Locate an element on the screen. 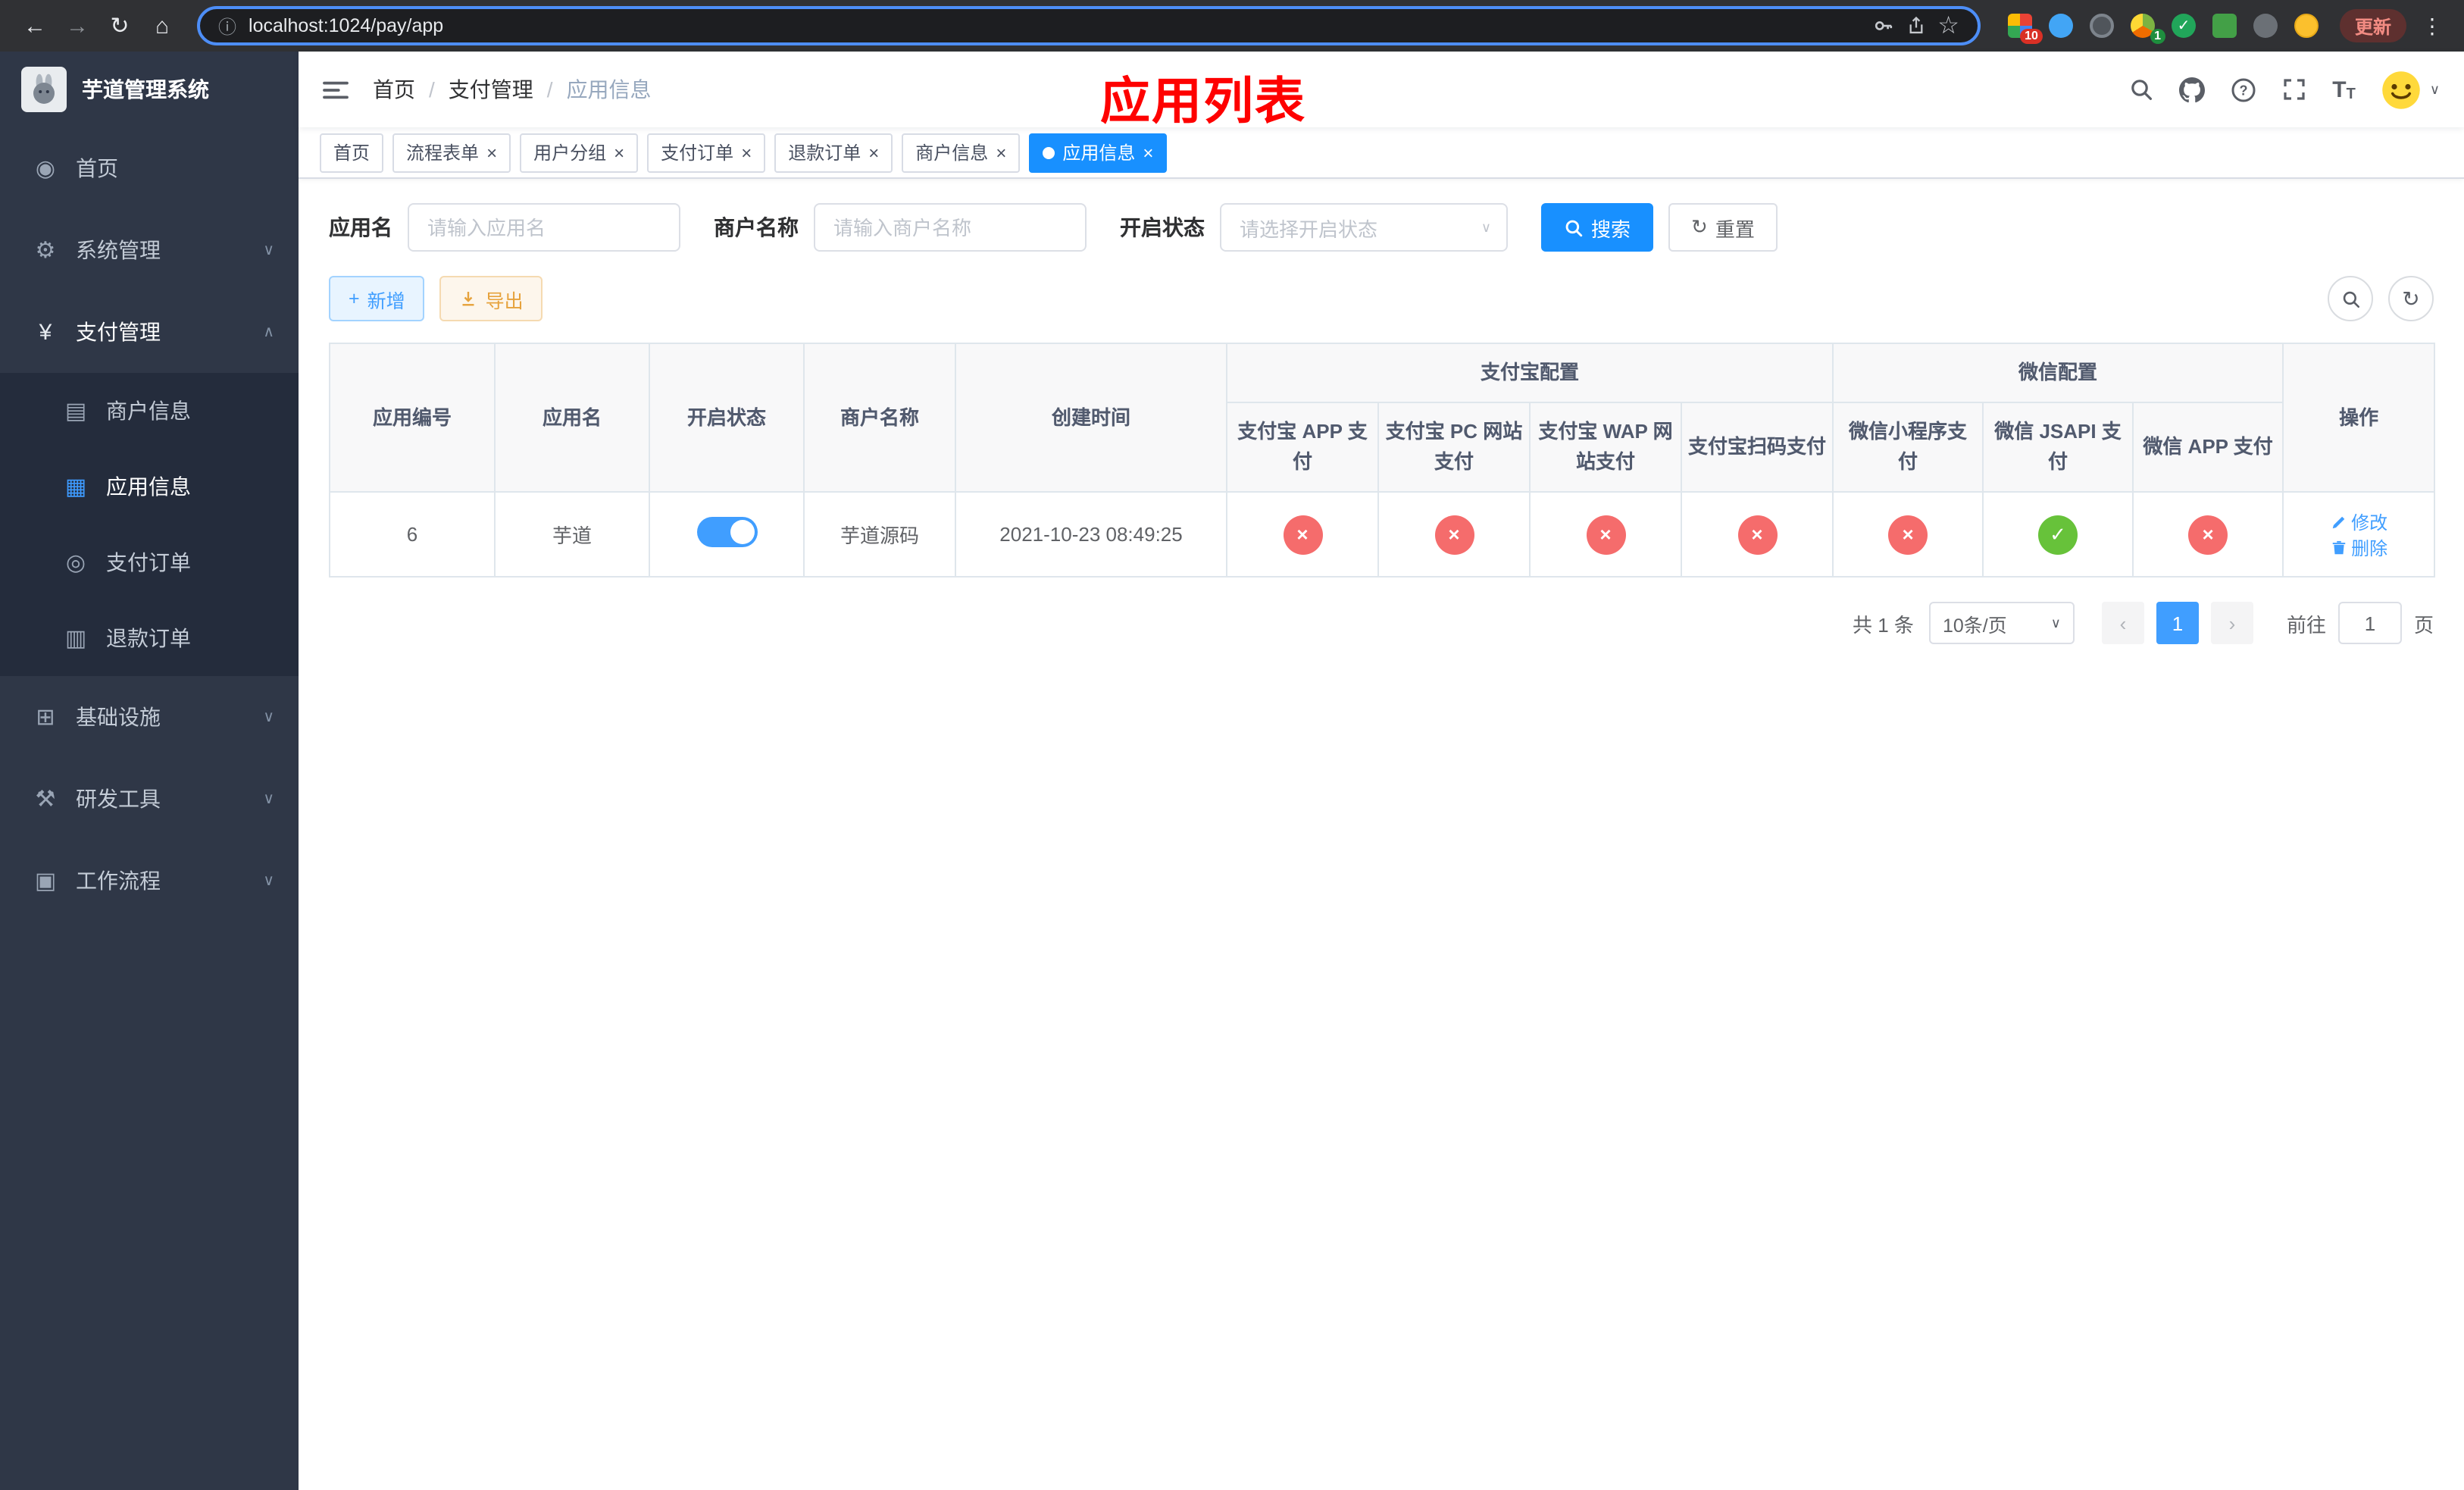 Image resolution: width=2464 pixels, height=1490 pixels. tab-user-group: 用户分组 × is located at coordinates (579, 152).